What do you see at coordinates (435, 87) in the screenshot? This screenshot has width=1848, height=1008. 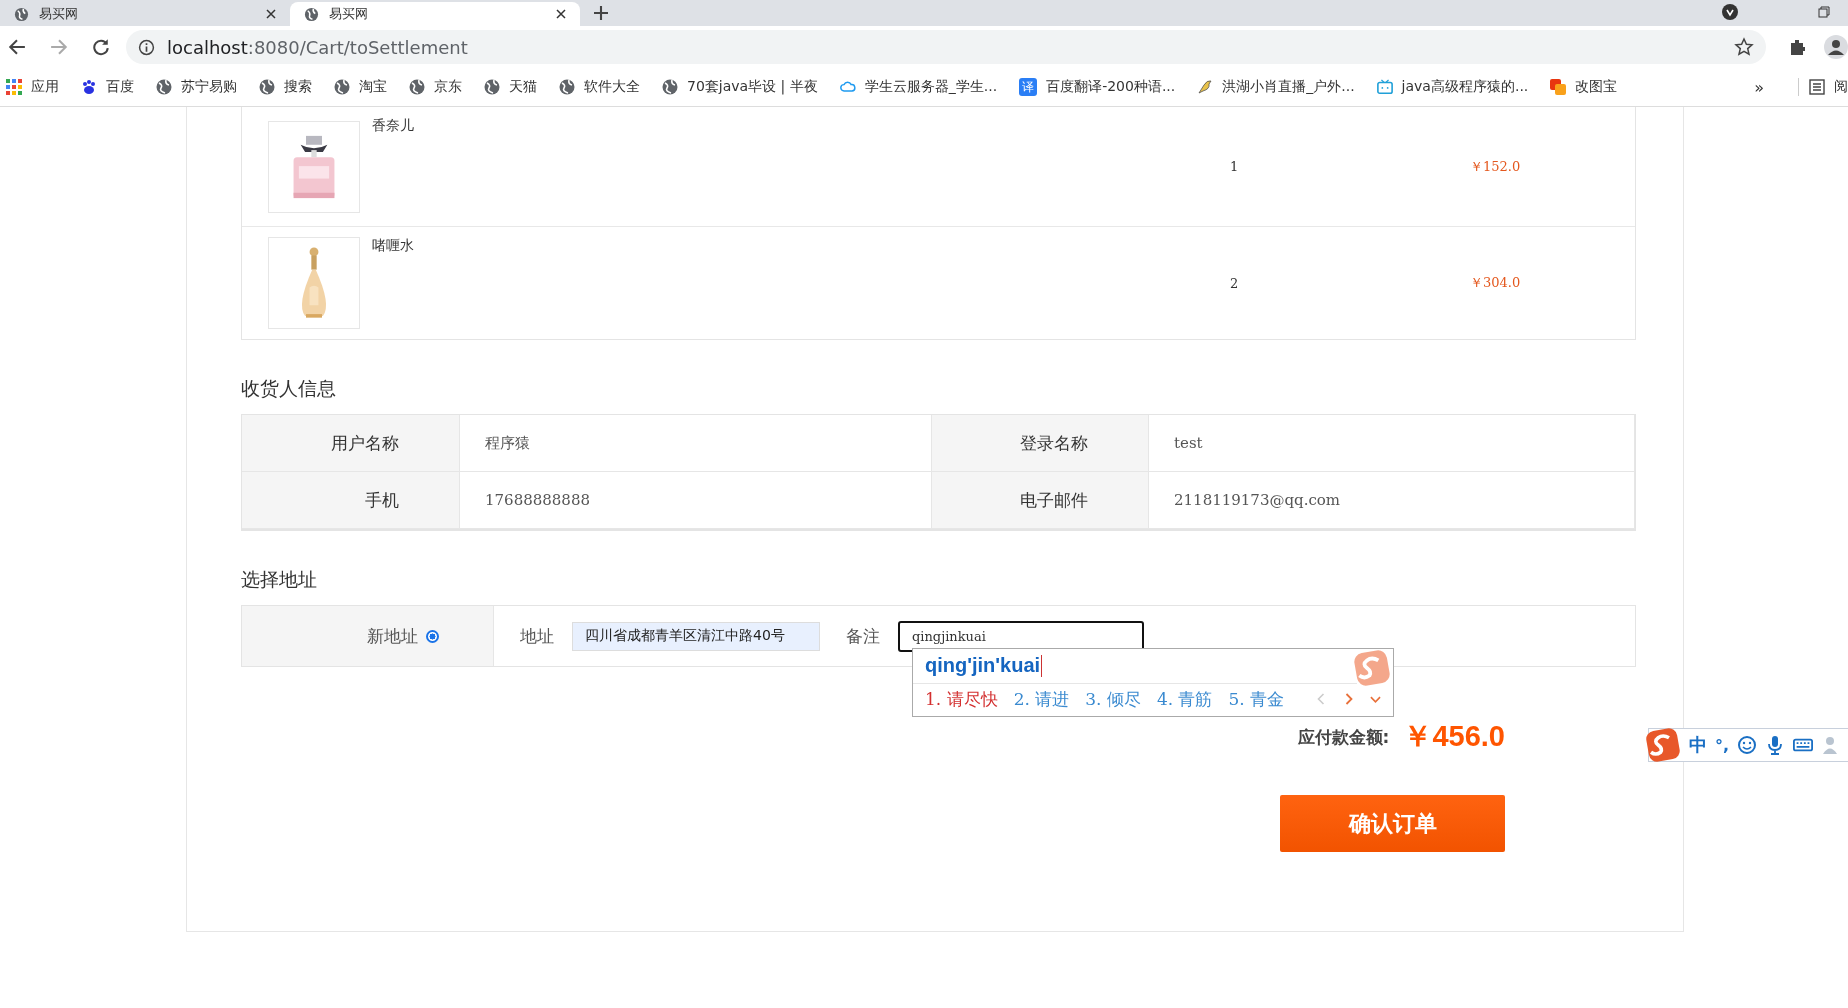 I see `bookmark: 京东` at bounding box center [435, 87].